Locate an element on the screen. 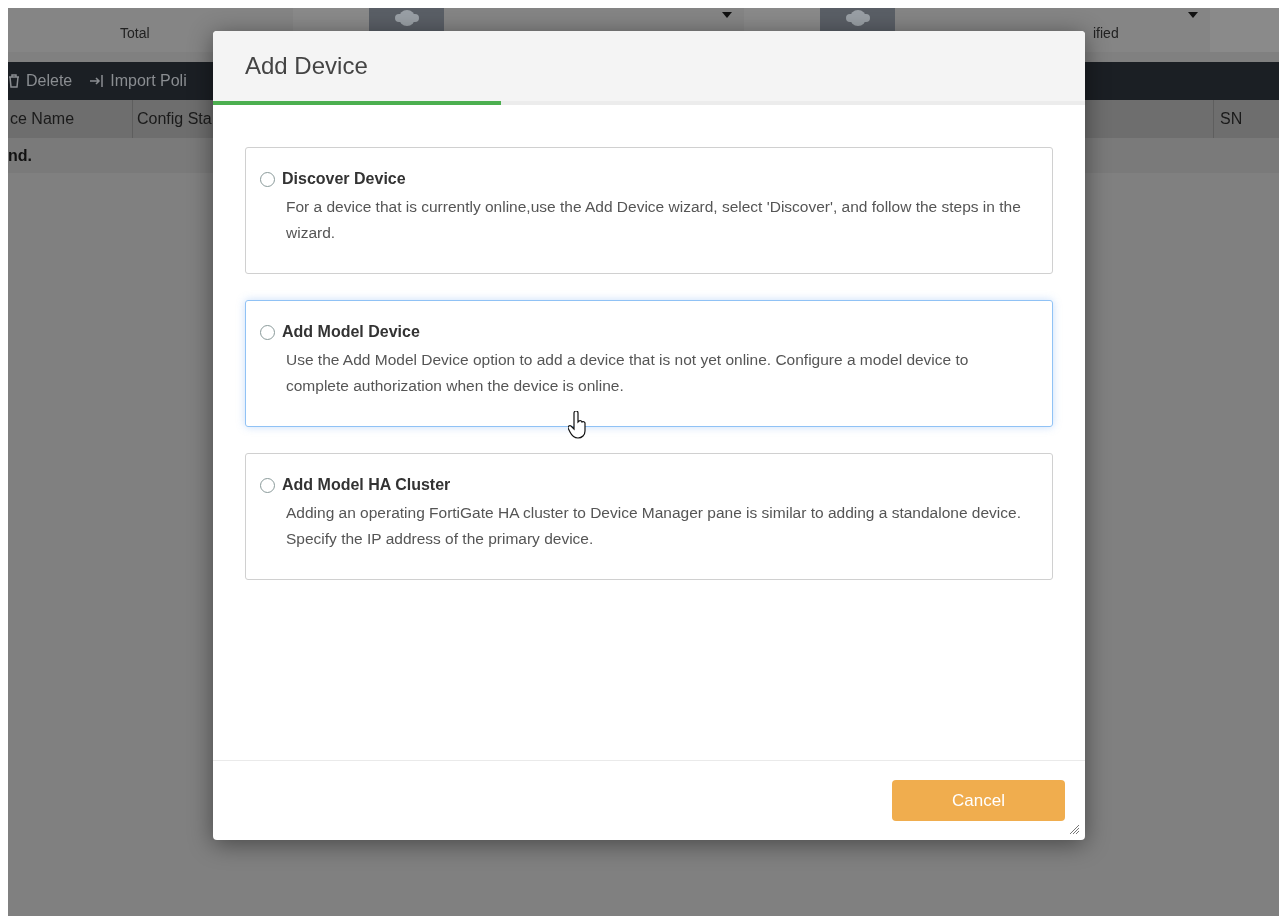 The image size is (1279, 916). option-title: Add Model Device is located at coordinates (351, 332).